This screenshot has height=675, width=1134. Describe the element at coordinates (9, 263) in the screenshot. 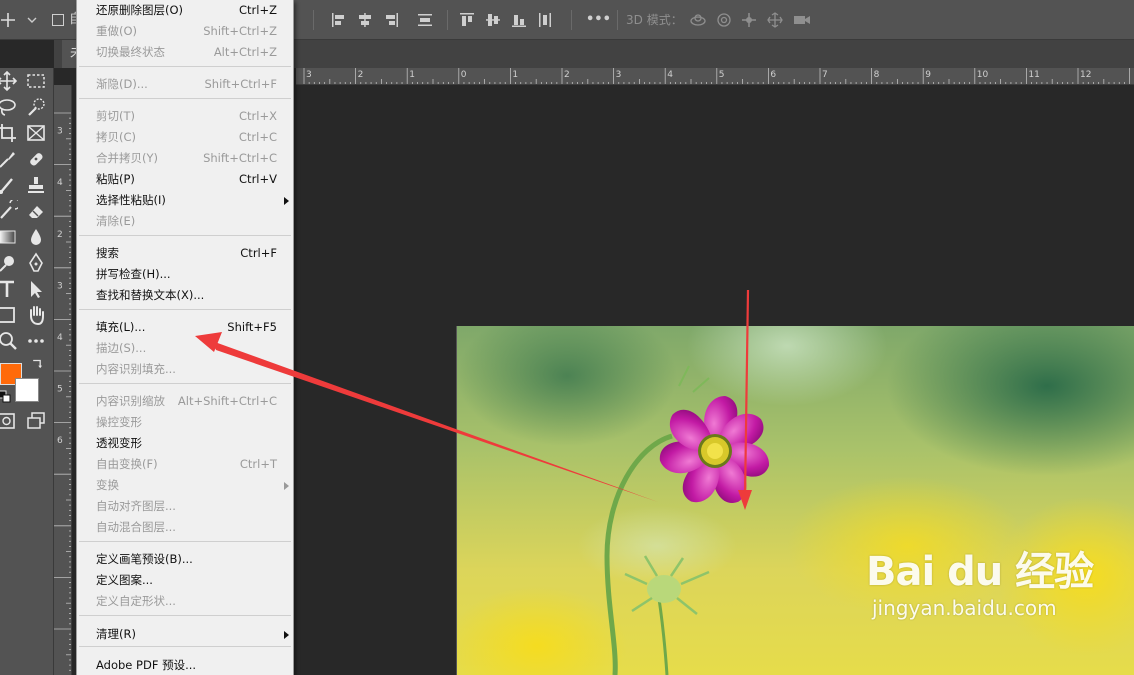

I see `dodge-tool-icon` at that location.